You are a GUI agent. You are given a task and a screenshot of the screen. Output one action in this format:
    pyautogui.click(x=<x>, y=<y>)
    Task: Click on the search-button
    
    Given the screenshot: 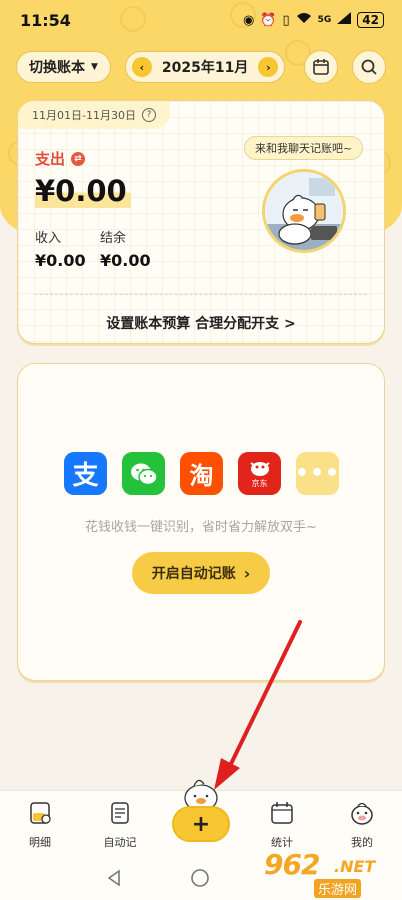 What is the action you would take?
    pyautogui.click(x=369, y=67)
    